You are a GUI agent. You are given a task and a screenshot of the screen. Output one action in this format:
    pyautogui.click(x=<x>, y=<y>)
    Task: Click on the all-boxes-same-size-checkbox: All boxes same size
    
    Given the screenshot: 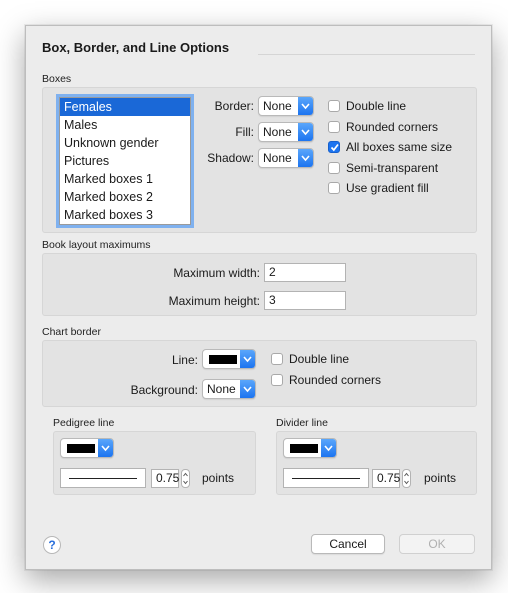 What is the action you would take?
    pyautogui.click(x=390, y=147)
    